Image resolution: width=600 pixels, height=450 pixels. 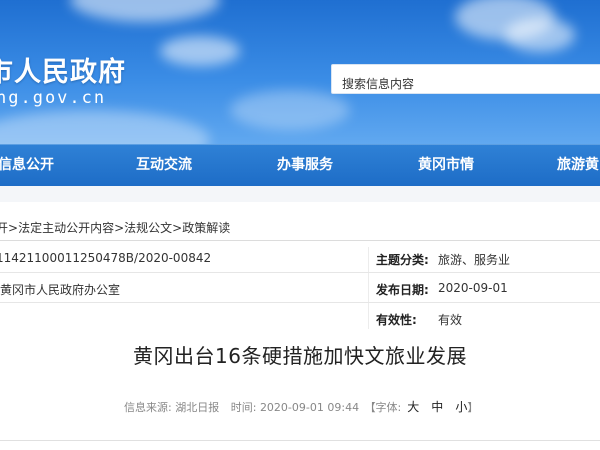 What do you see at coordinates (148, 228) in the screenshot?
I see `breadcrumb-item-regulations: 法规公文` at bounding box center [148, 228].